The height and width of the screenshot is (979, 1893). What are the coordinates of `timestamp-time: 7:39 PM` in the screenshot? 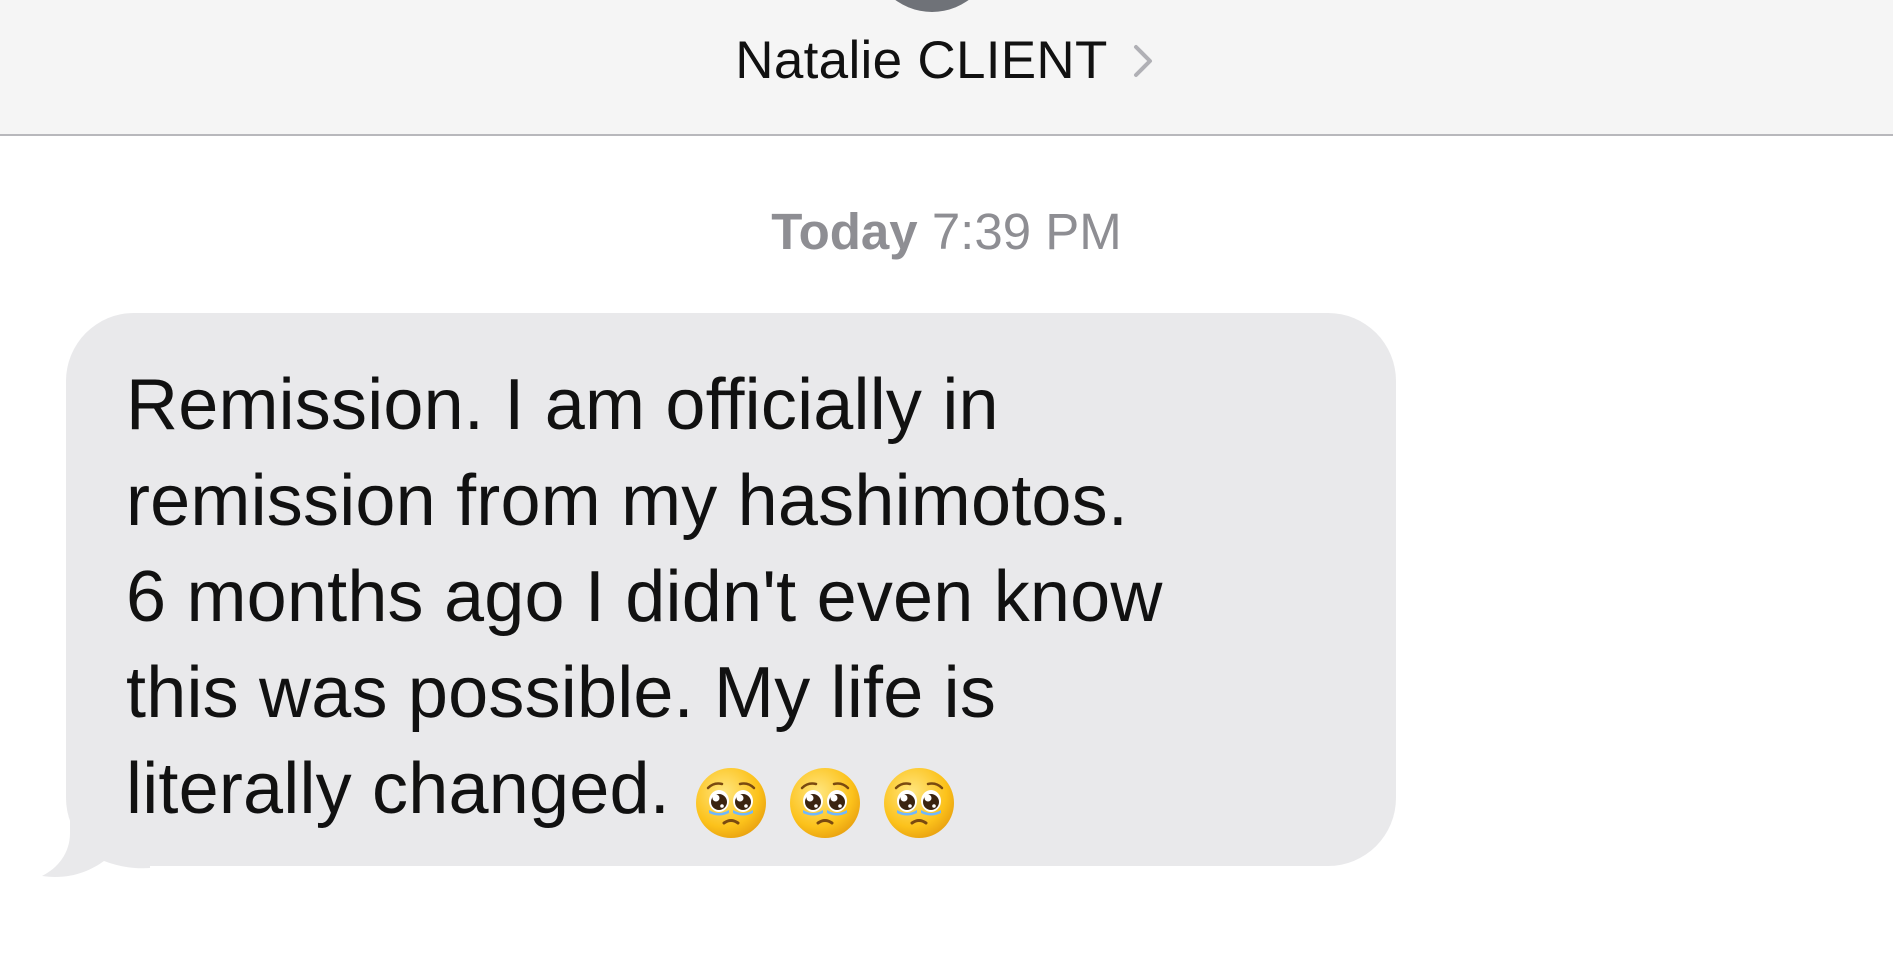 It's located at (1026, 231).